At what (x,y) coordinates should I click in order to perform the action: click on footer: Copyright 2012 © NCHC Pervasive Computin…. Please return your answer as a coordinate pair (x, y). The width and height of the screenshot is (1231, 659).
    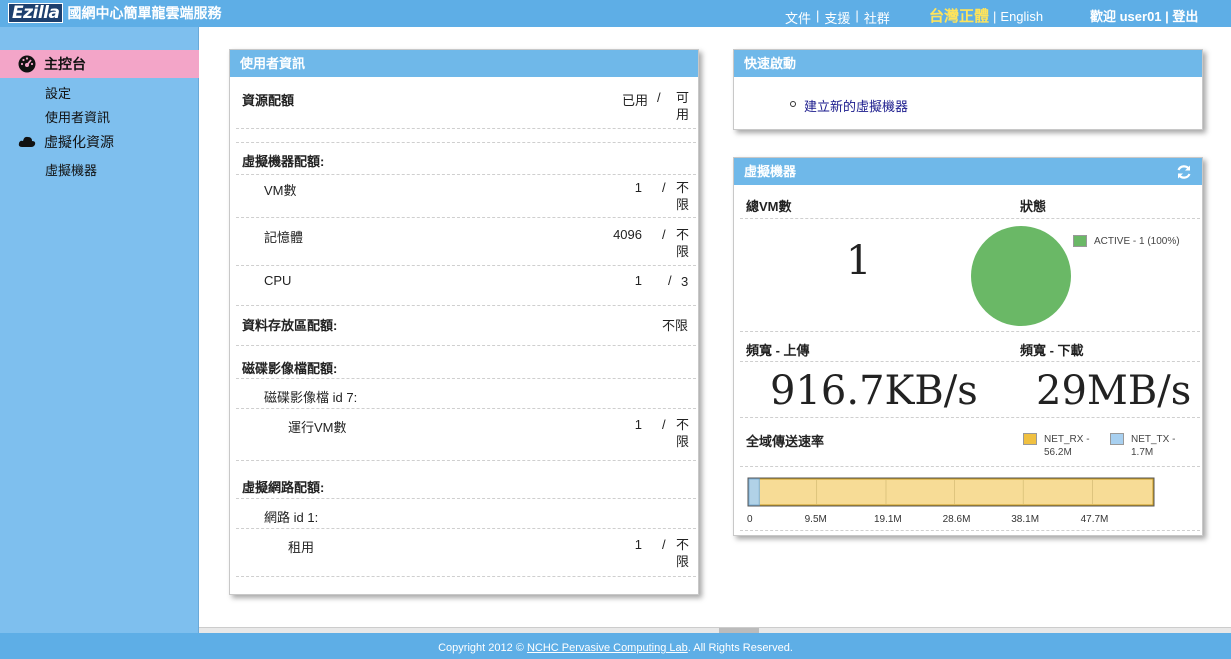
    Looking at the image, I should click on (615, 646).